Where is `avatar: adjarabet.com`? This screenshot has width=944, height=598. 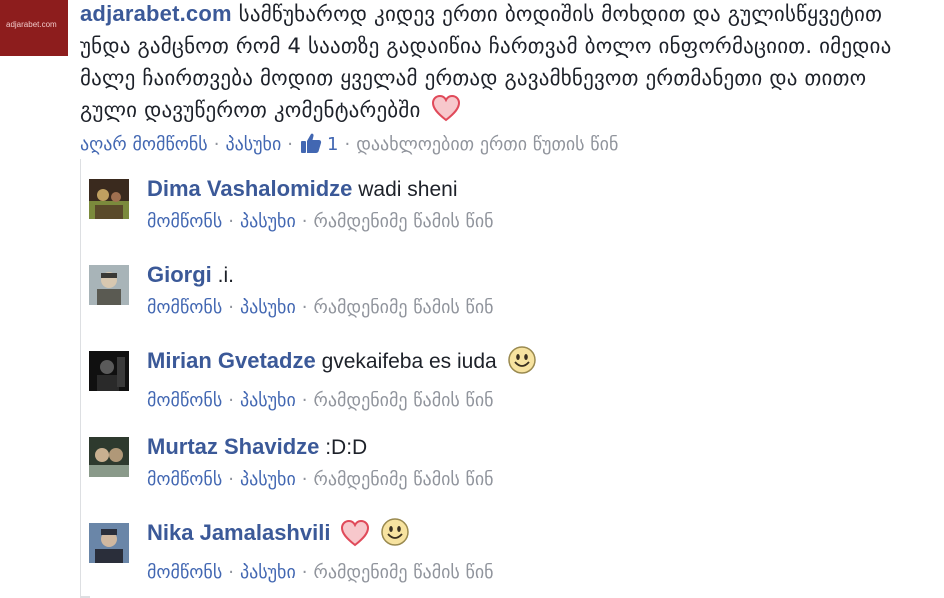 avatar: adjarabet.com is located at coordinates (34, 28).